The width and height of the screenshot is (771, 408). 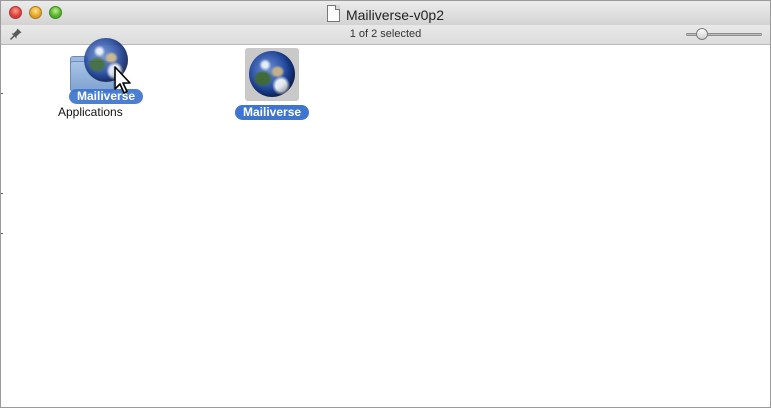 What do you see at coordinates (90, 112) in the screenshot?
I see `applications-label: Applications` at bounding box center [90, 112].